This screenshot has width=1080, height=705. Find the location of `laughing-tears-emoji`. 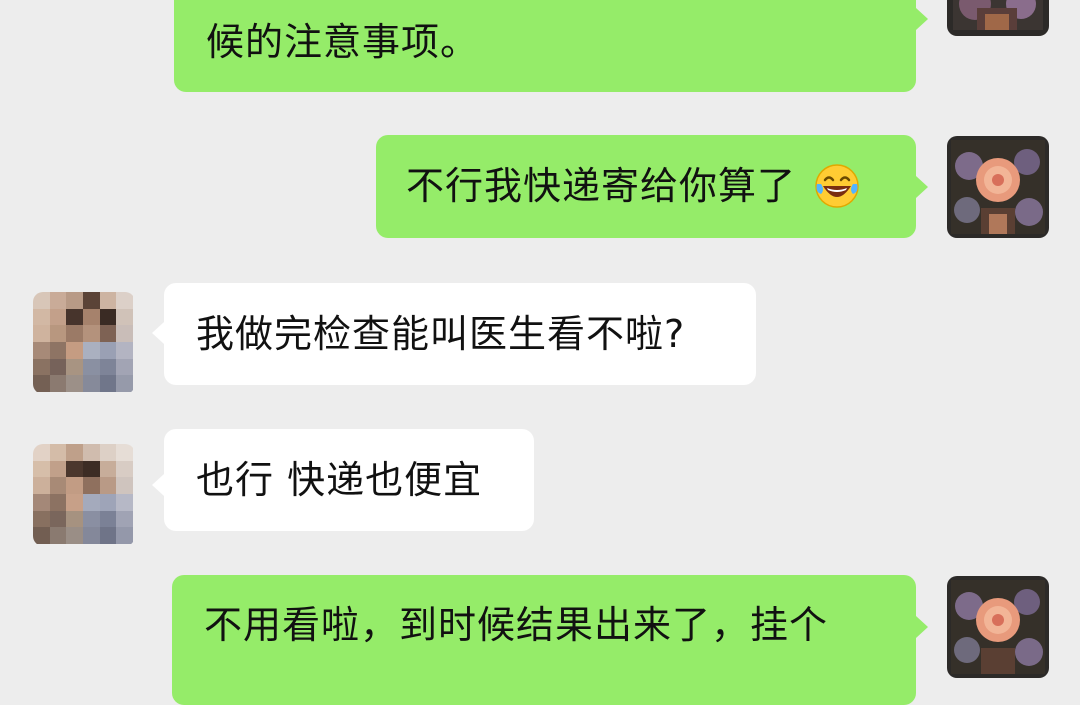

laughing-tears-emoji is located at coordinates (837, 185).